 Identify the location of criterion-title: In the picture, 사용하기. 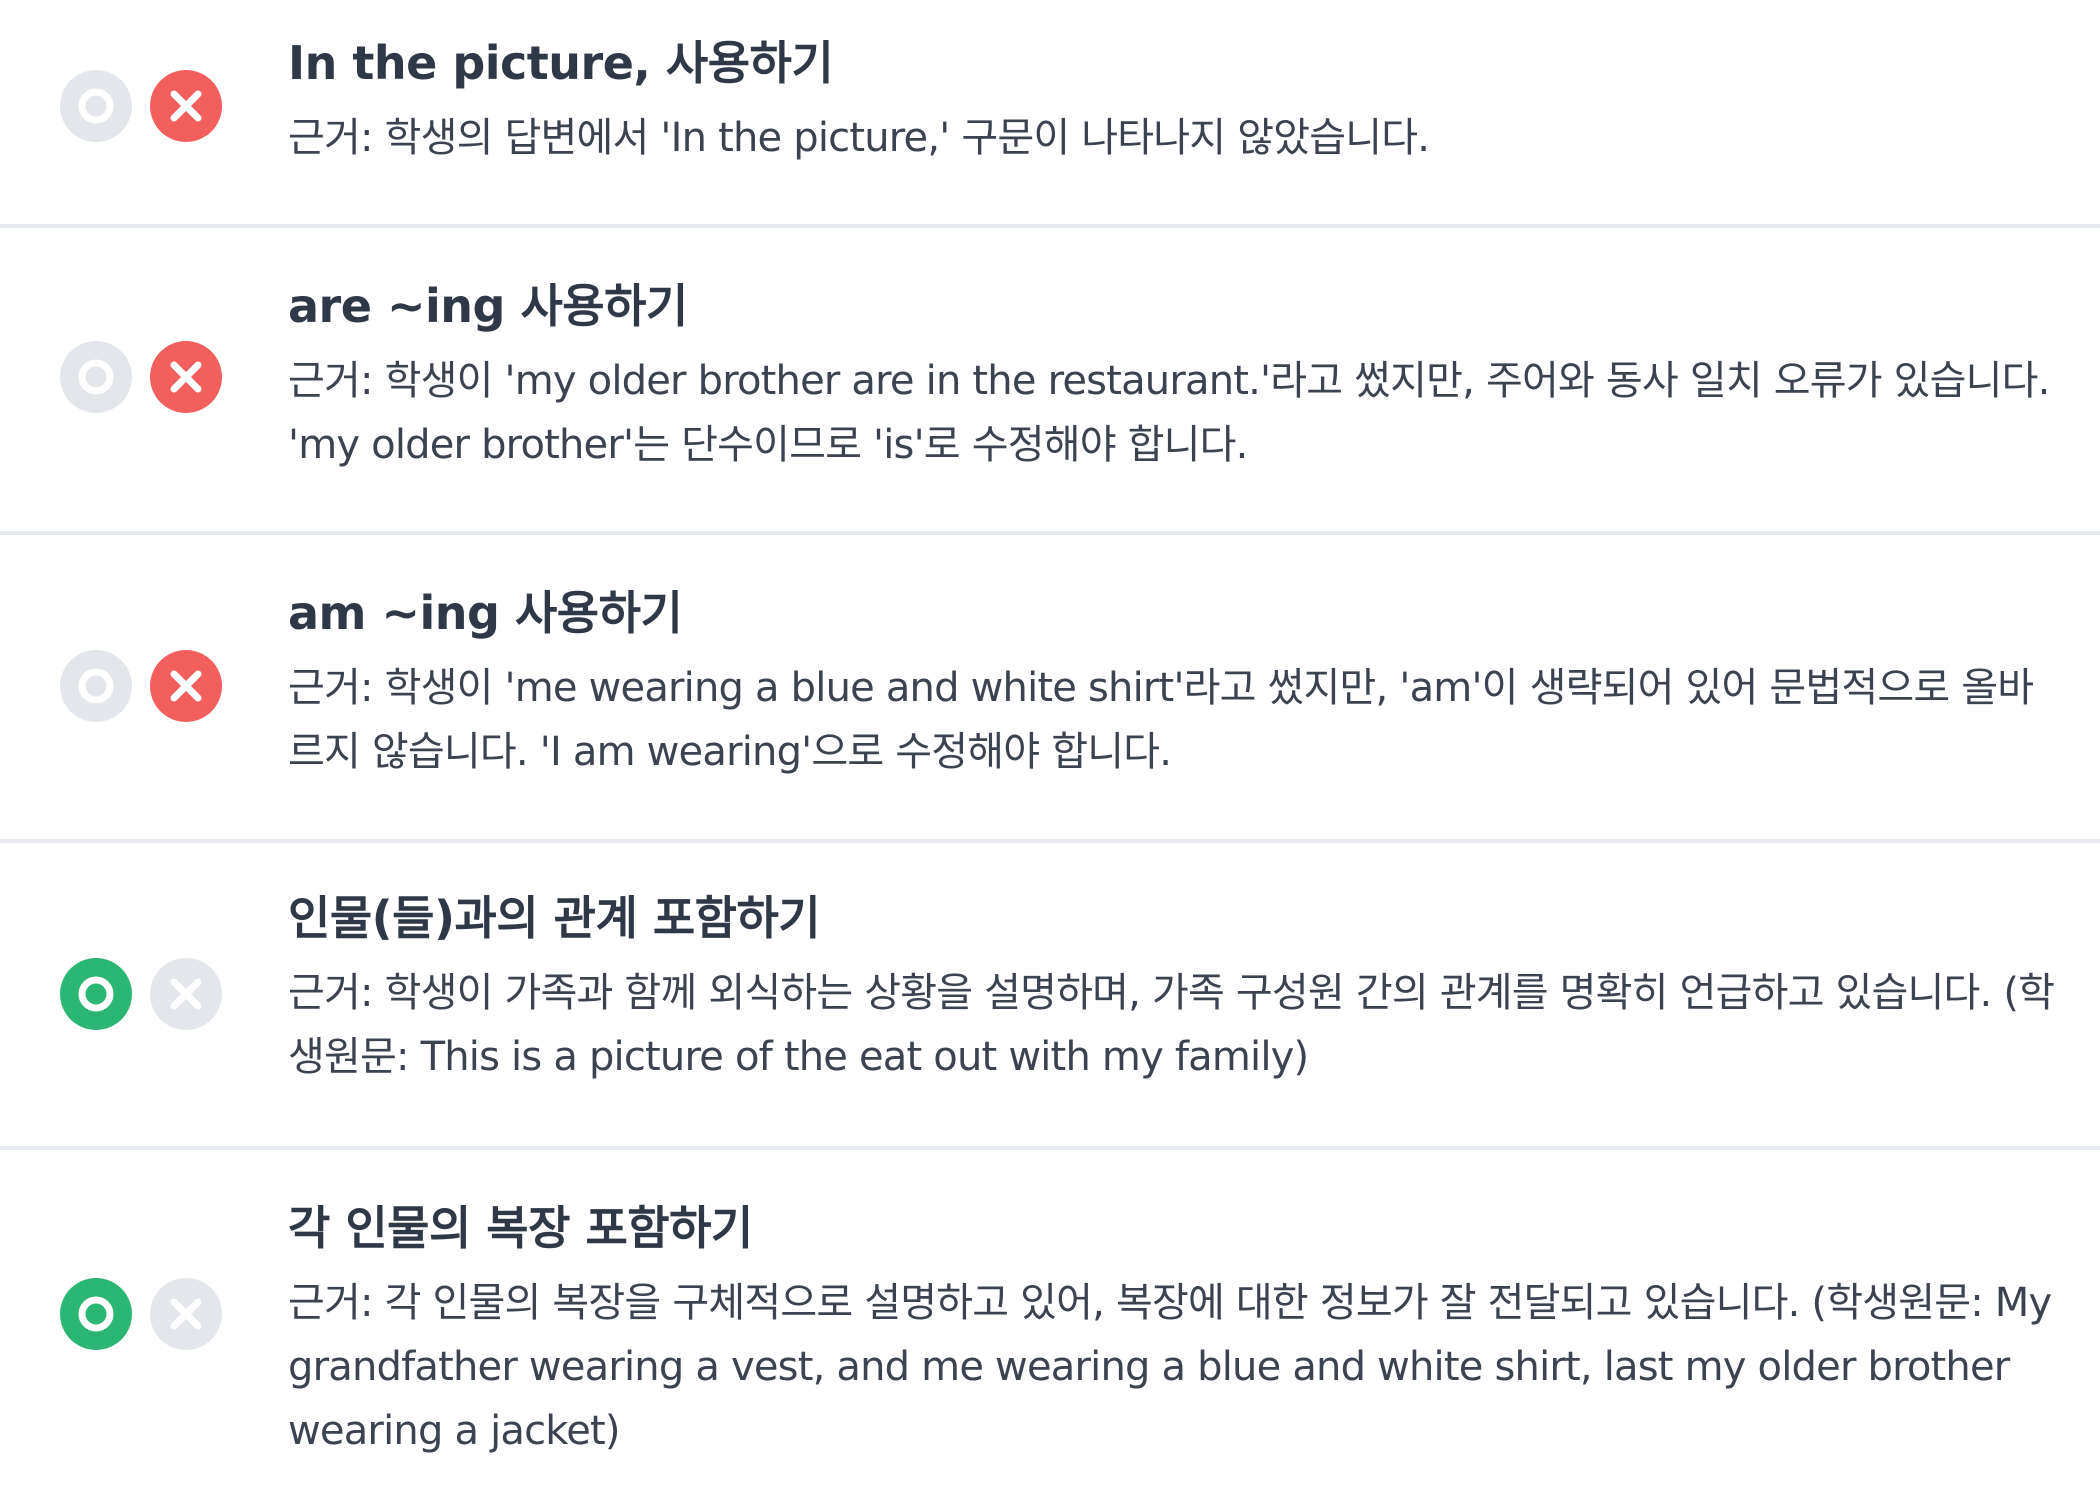
(561, 63).